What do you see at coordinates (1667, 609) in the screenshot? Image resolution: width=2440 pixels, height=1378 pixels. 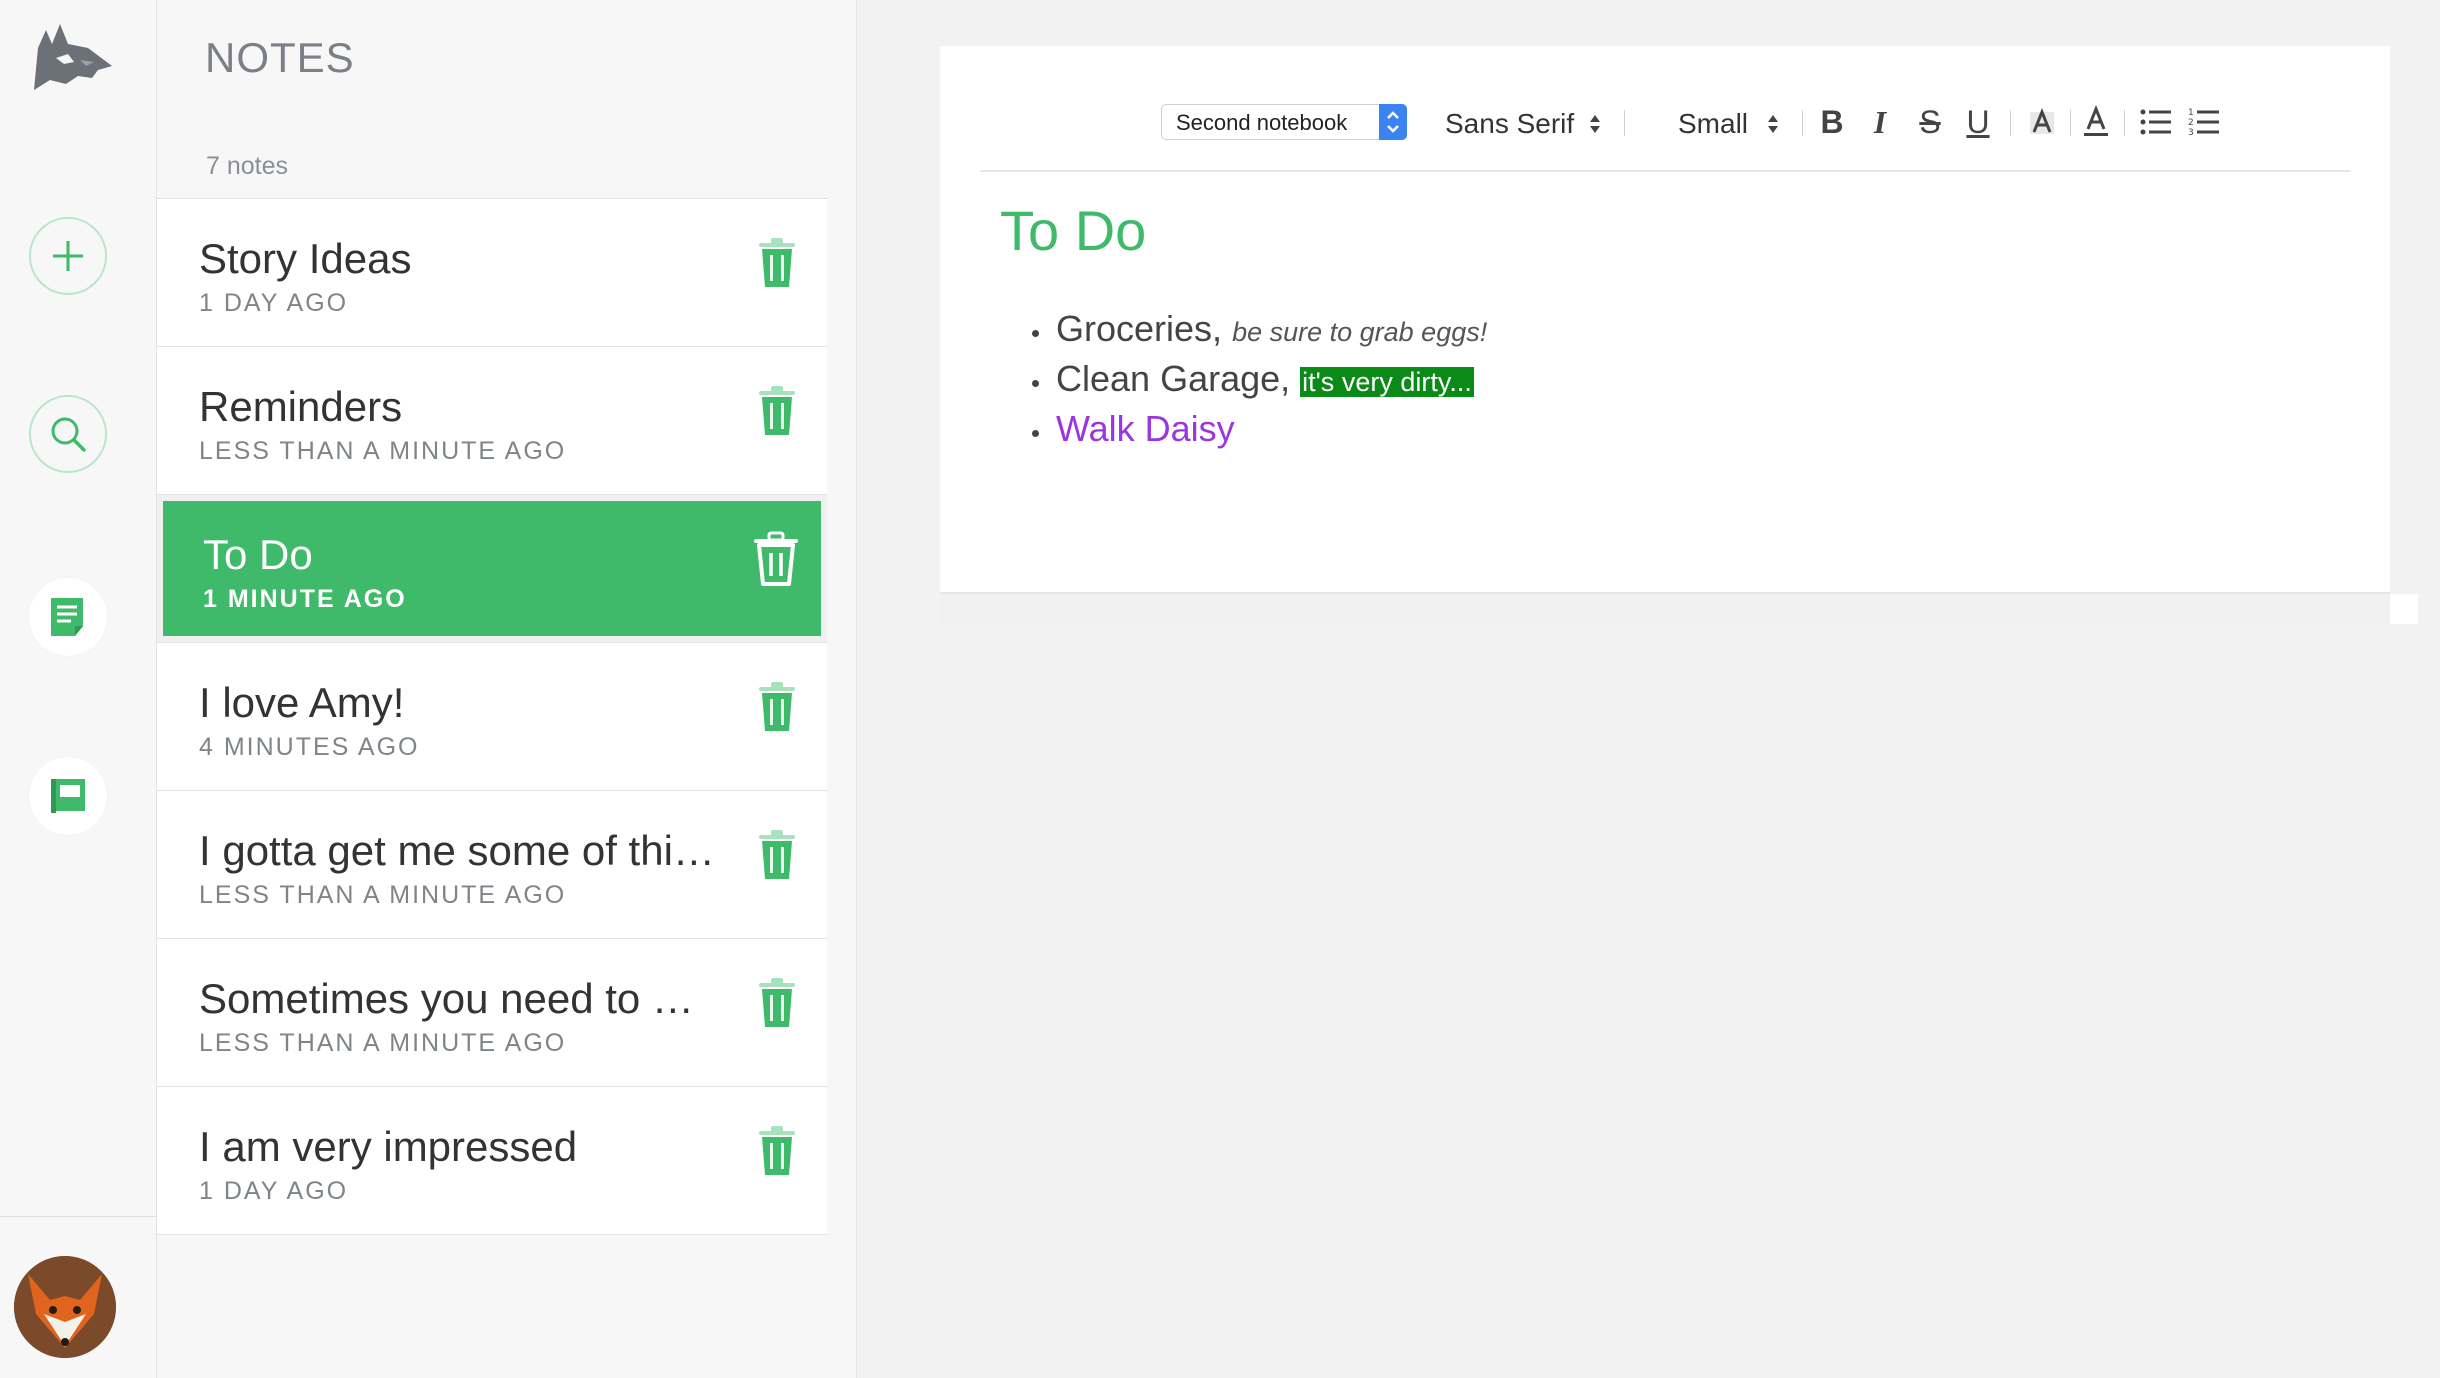 I see `editor-footer-strip` at bounding box center [1667, 609].